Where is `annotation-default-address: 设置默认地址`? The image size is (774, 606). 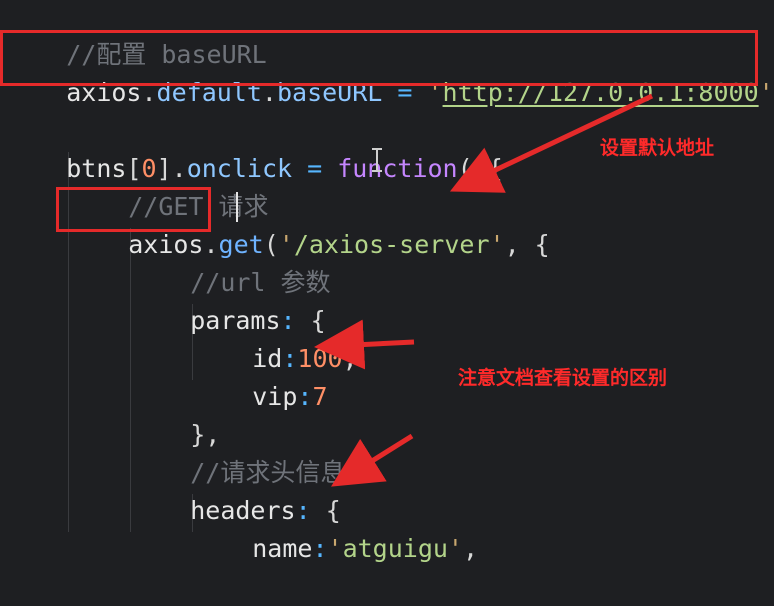 annotation-default-address: 设置默认地址 is located at coordinates (657, 146).